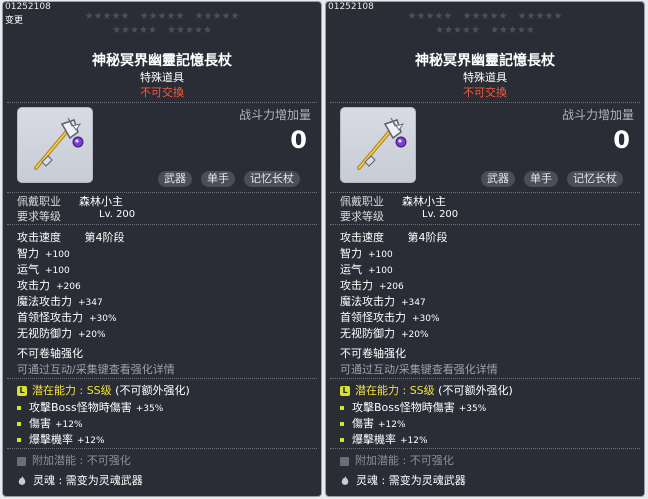  What do you see at coordinates (382, 143) in the screenshot?
I see `staff-icon` at bounding box center [382, 143].